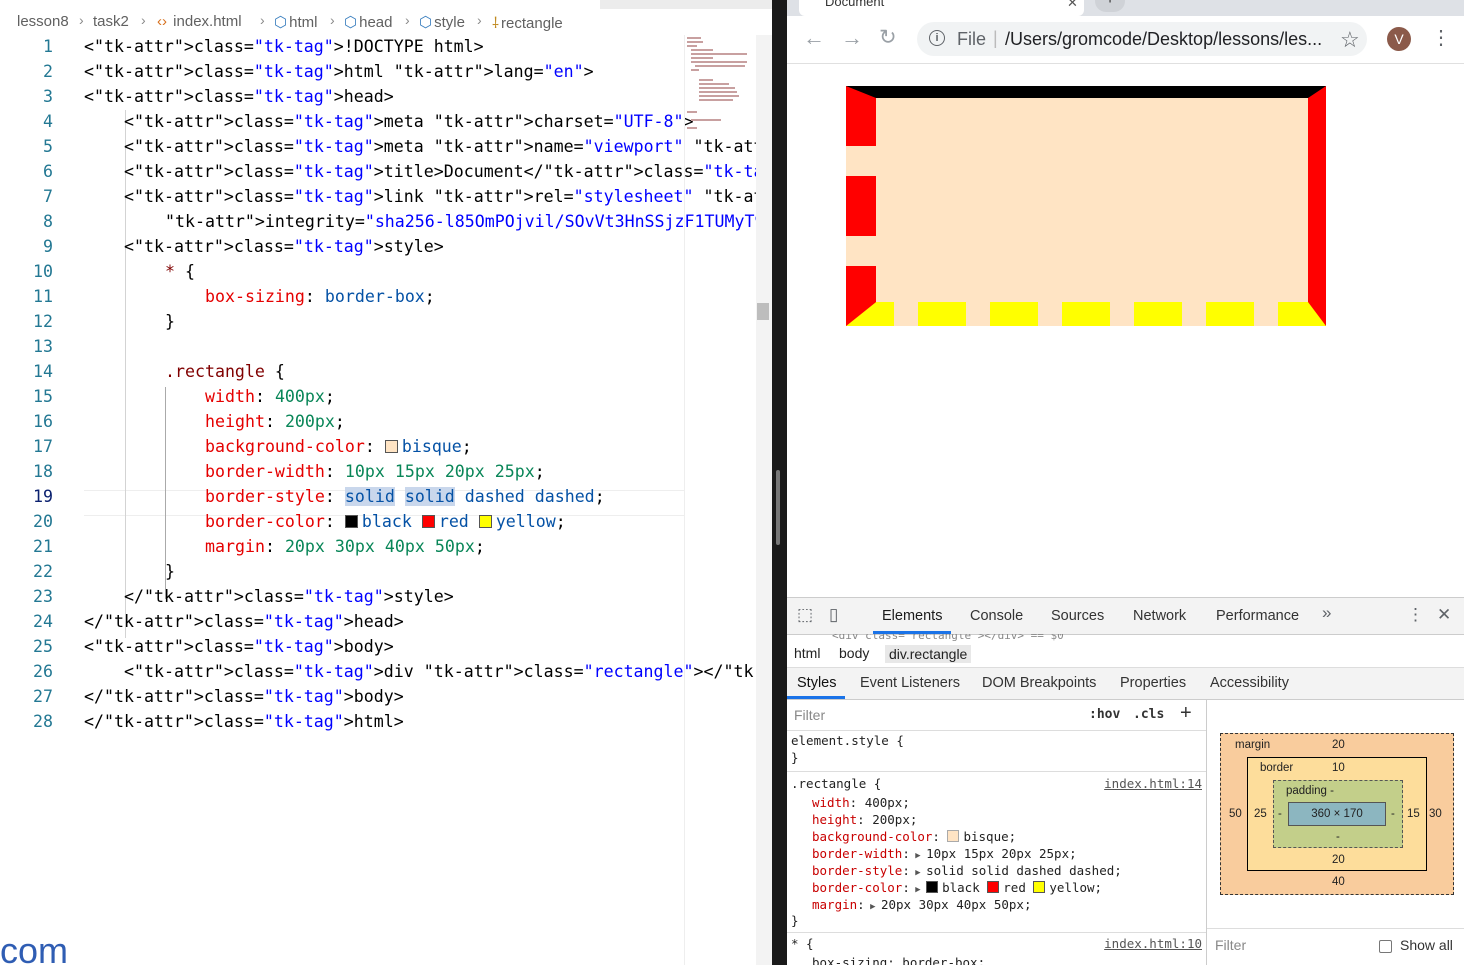  What do you see at coordinates (1385, 946) in the screenshot?
I see `show-all-checkbox` at bounding box center [1385, 946].